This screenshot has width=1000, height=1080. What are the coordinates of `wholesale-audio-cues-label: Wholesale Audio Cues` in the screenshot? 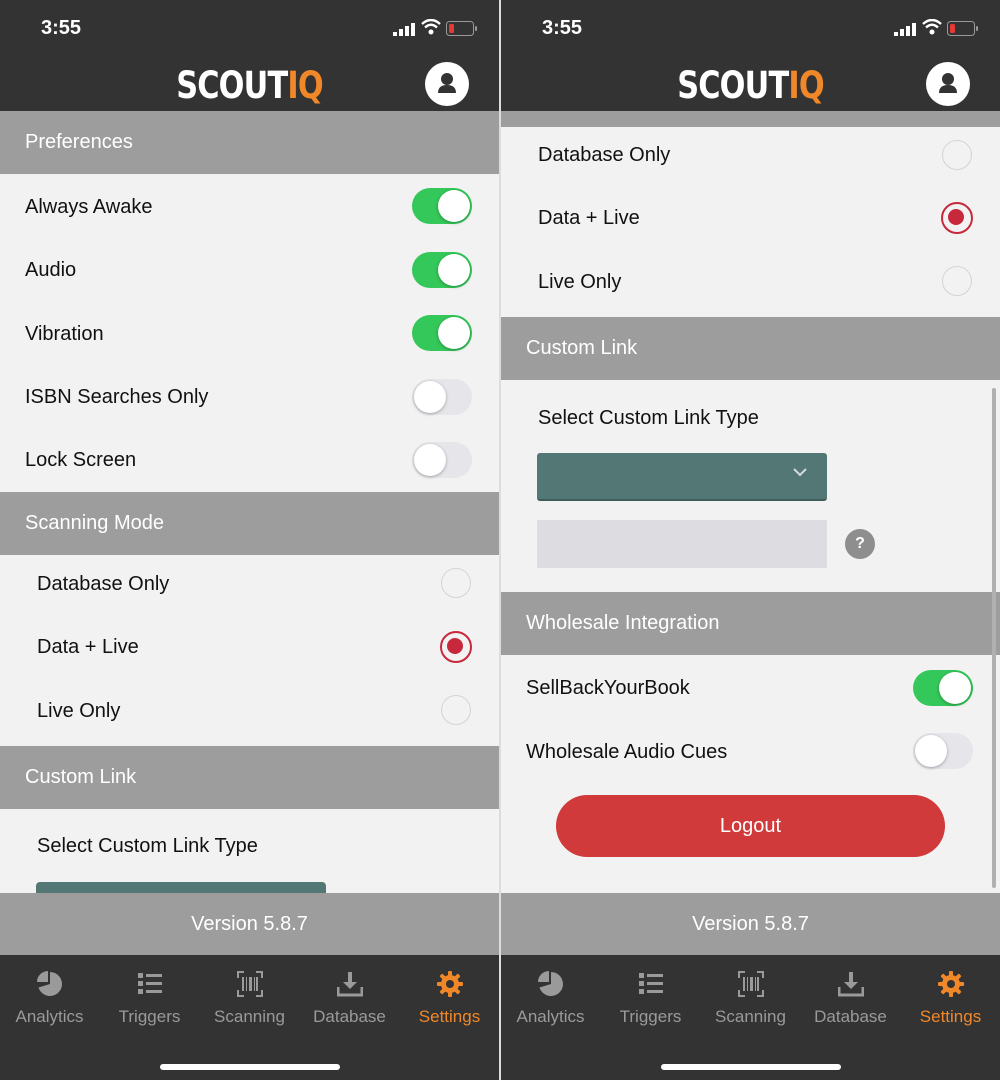 It's located at (627, 752).